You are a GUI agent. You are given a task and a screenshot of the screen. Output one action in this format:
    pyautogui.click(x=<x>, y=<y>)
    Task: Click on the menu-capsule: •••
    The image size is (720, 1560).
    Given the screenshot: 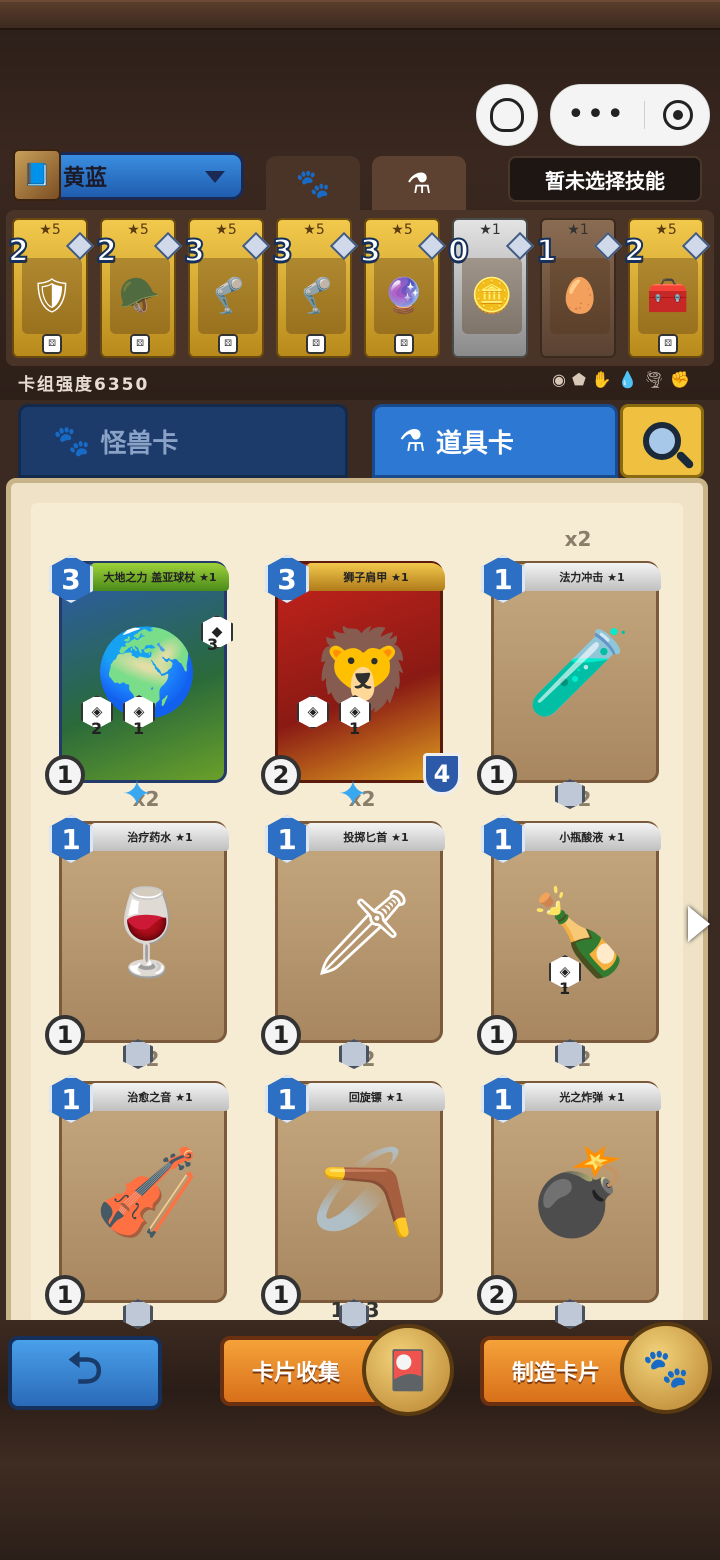 What is the action you would take?
    pyautogui.click(x=630, y=115)
    